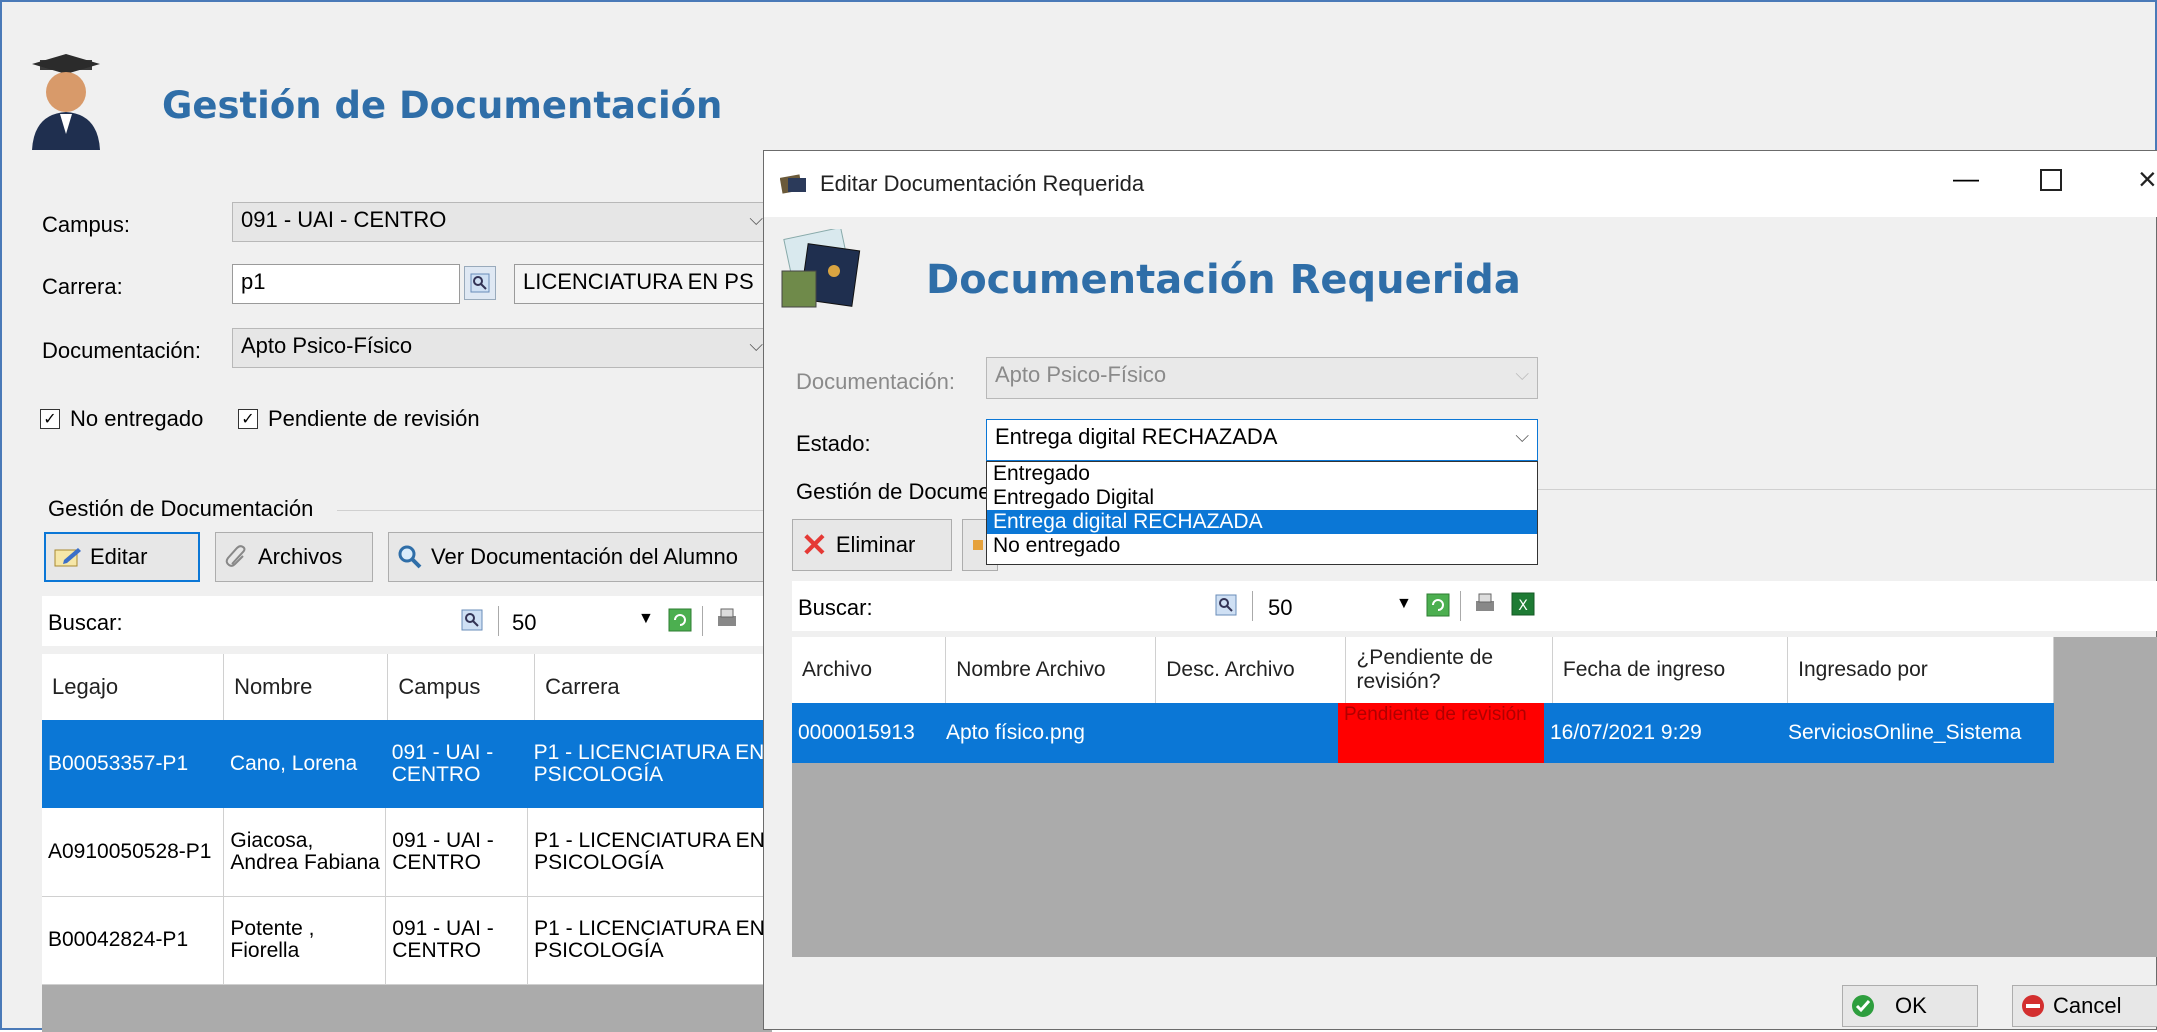 This screenshot has width=2157, height=1032. I want to click on no-entregado-checkbox: ✓ No entregado, so click(121, 419).